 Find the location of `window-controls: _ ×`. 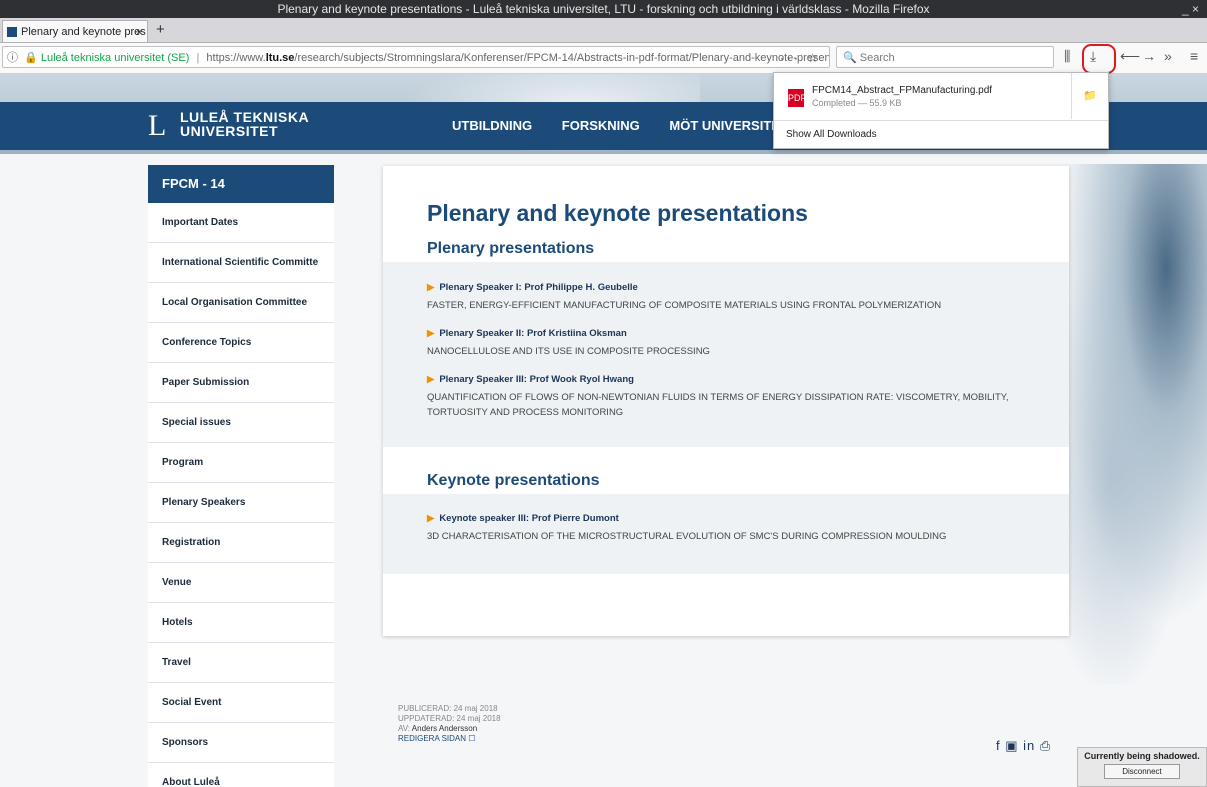

window-controls: _ × is located at coordinates (1190, 9).